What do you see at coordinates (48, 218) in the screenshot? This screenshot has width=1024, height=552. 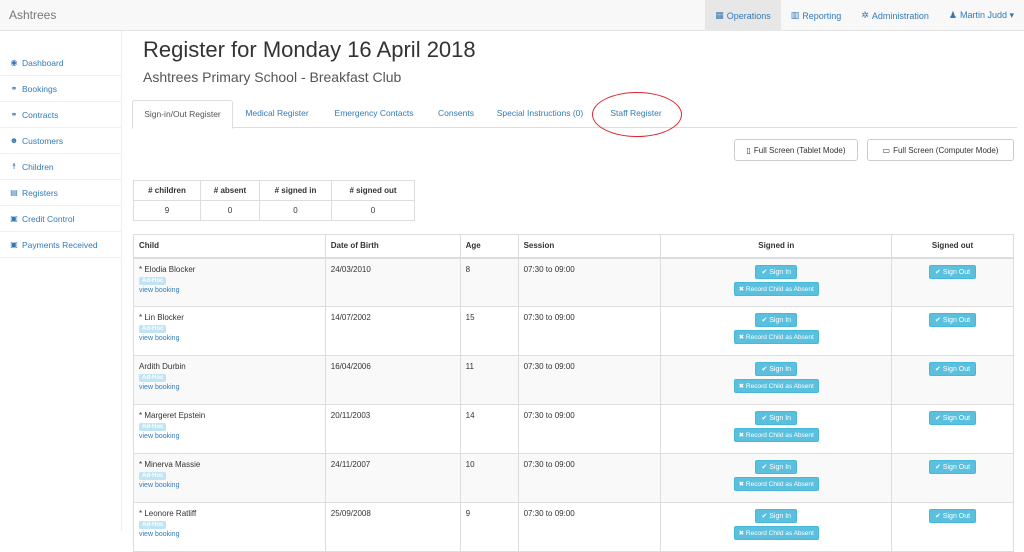 I see `sidebar-item-label: Credit Control` at bounding box center [48, 218].